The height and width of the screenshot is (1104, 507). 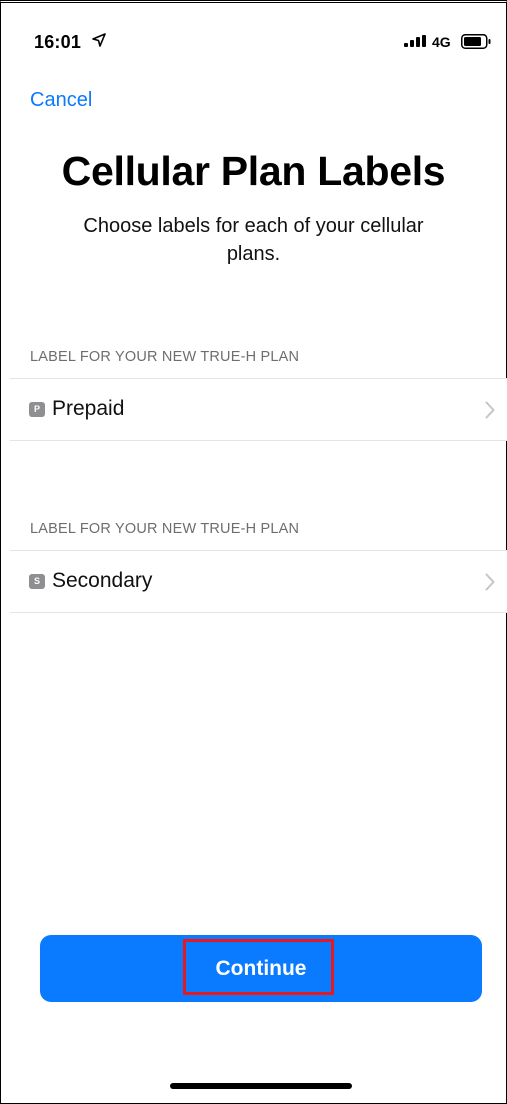 I want to click on plan-label-value: Prepaid, so click(x=88, y=408).